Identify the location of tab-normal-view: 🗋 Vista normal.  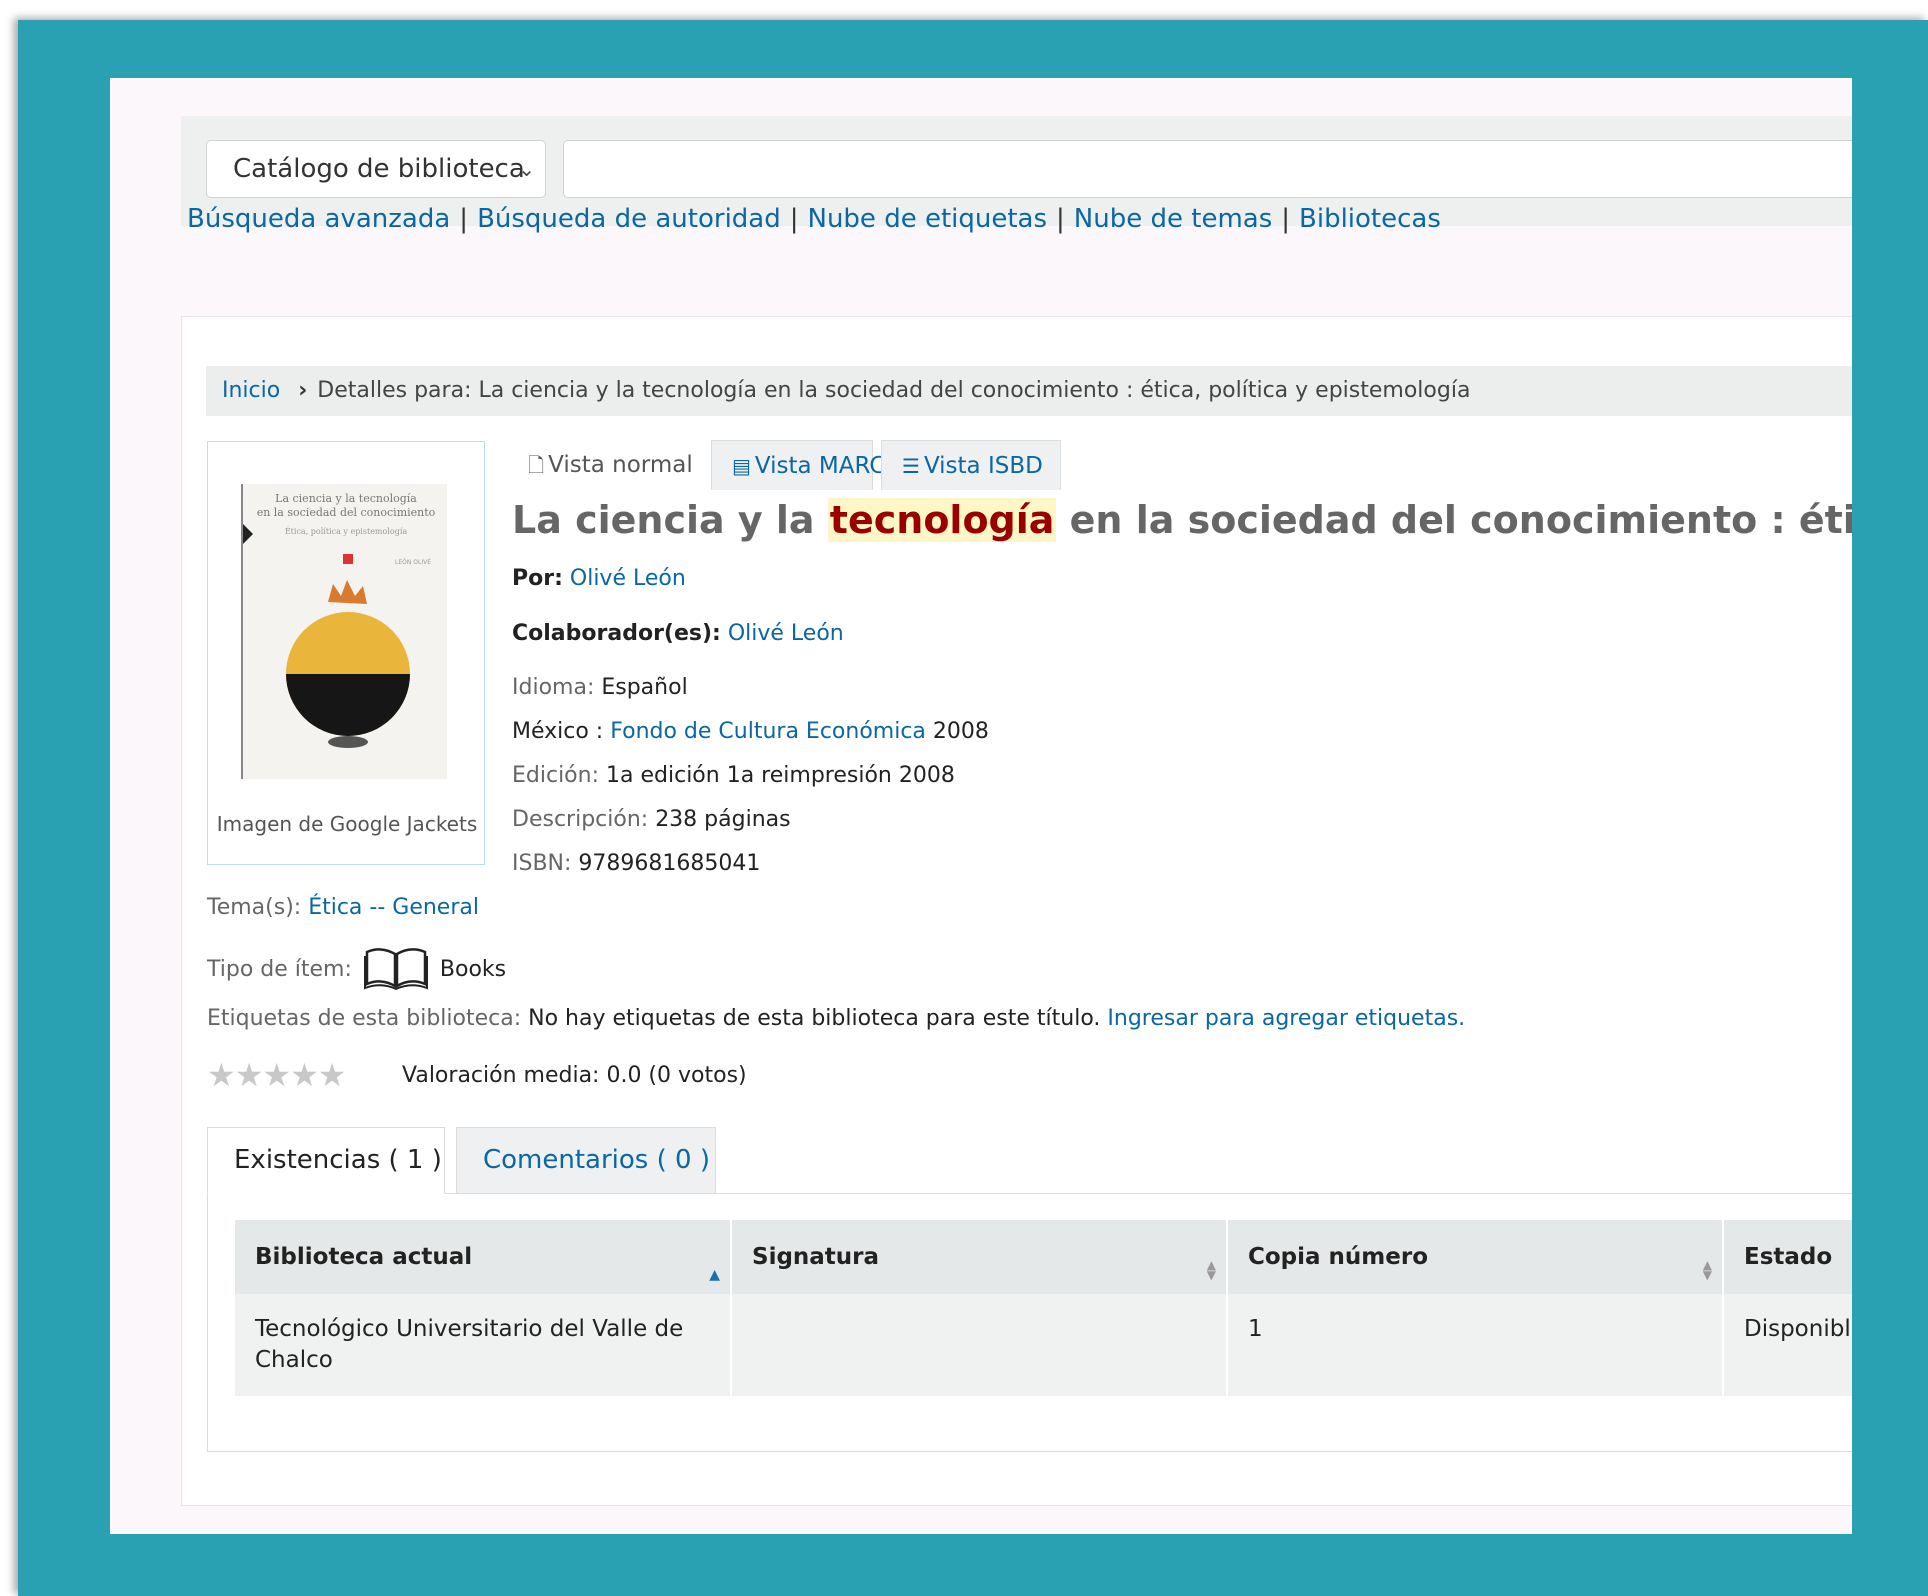
(606, 465).